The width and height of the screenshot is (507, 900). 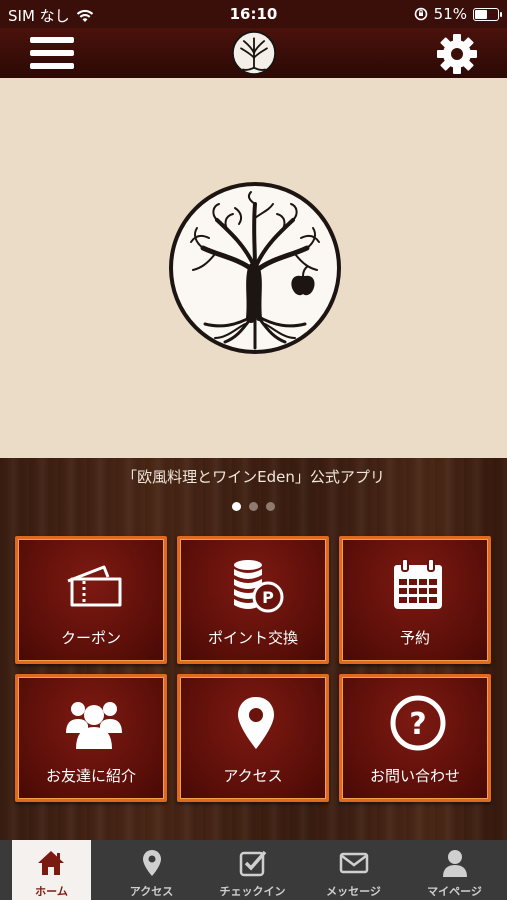 What do you see at coordinates (253, 863) in the screenshot?
I see `checkbox-icon` at bounding box center [253, 863].